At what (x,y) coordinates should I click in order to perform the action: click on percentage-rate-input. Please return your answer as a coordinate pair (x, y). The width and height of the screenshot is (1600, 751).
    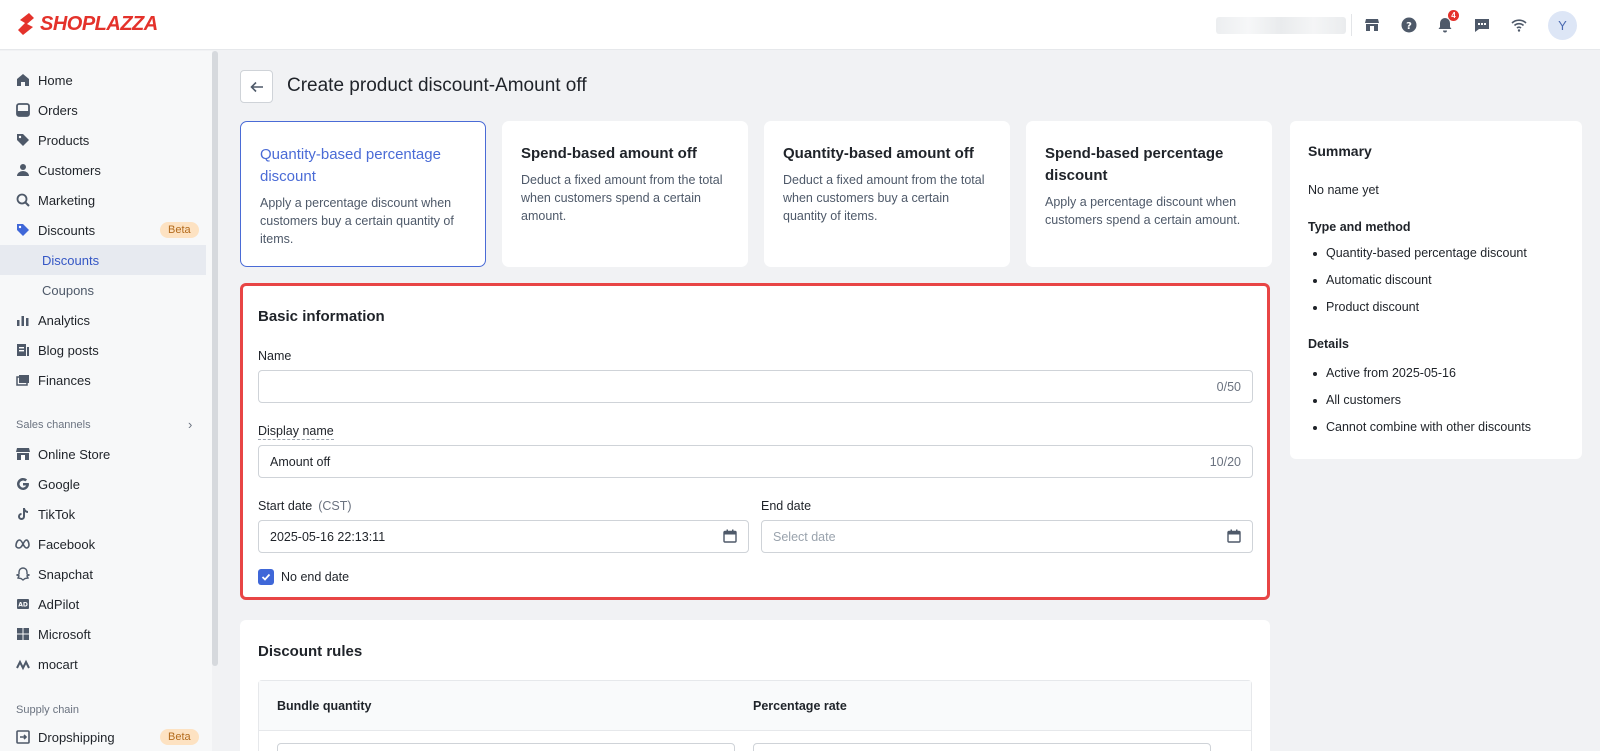
    Looking at the image, I should click on (982, 747).